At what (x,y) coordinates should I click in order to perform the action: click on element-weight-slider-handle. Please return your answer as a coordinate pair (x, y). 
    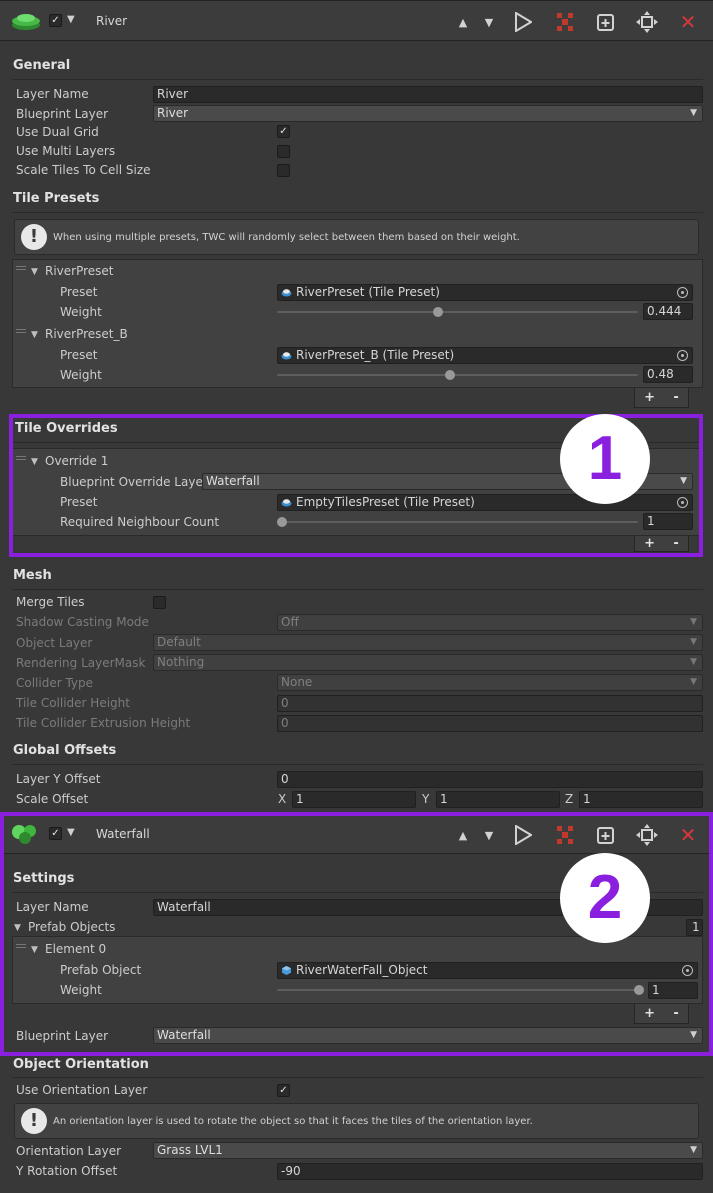
    Looking at the image, I should click on (639, 990).